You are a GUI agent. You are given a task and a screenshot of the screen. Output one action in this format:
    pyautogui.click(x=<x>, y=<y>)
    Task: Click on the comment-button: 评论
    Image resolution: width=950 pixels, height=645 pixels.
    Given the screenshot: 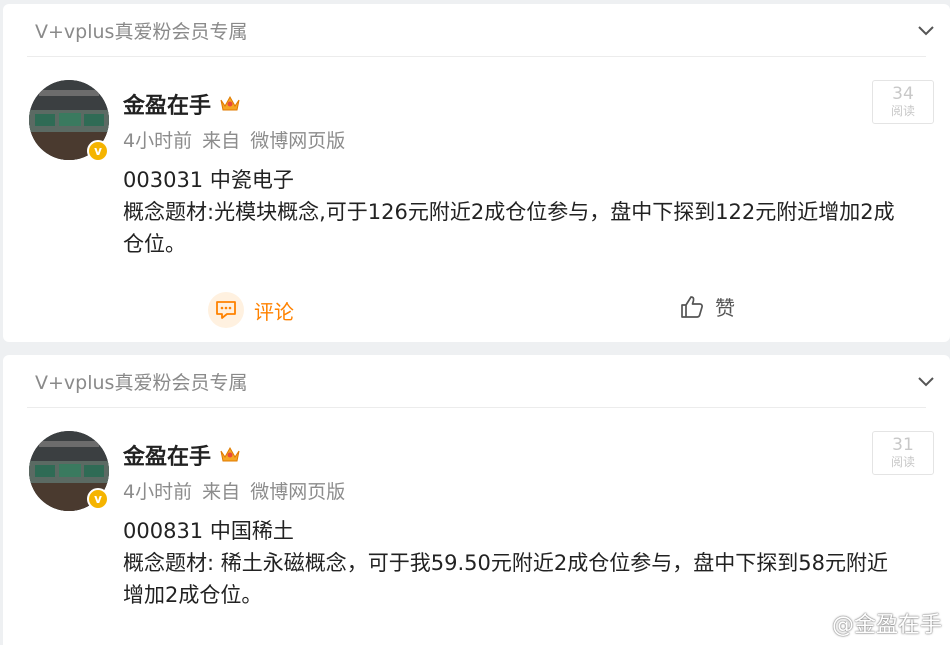 What is the action you would take?
    pyautogui.click(x=251, y=310)
    